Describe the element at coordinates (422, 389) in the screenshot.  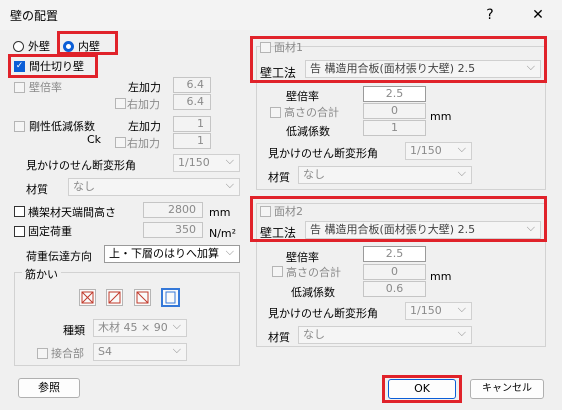
I see `ok-button: OK` at that location.